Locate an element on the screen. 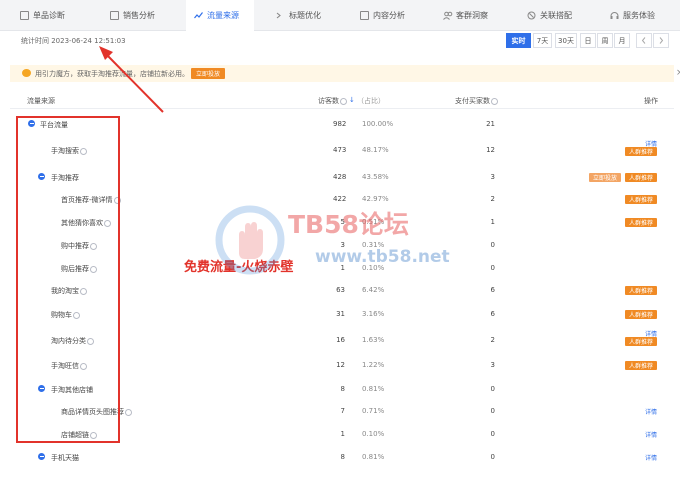 This screenshot has height=477, width=680. watermark-logo-icon is located at coordinates (250, 241).